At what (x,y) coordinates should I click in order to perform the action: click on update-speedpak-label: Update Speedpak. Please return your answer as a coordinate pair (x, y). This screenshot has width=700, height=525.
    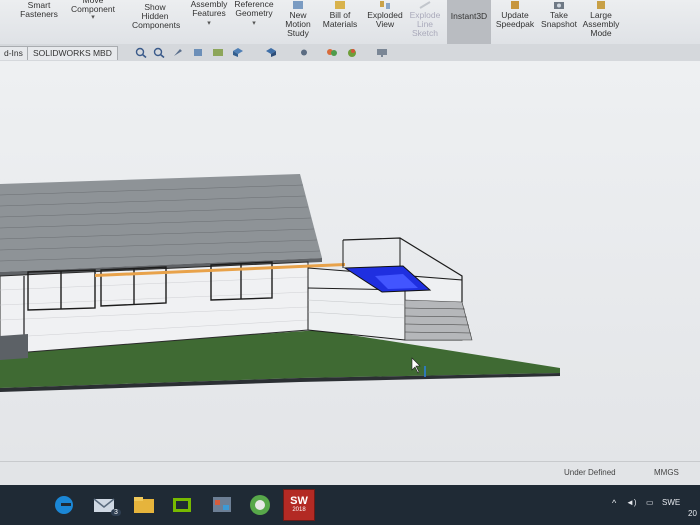
    Looking at the image, I should click on (515, 19).